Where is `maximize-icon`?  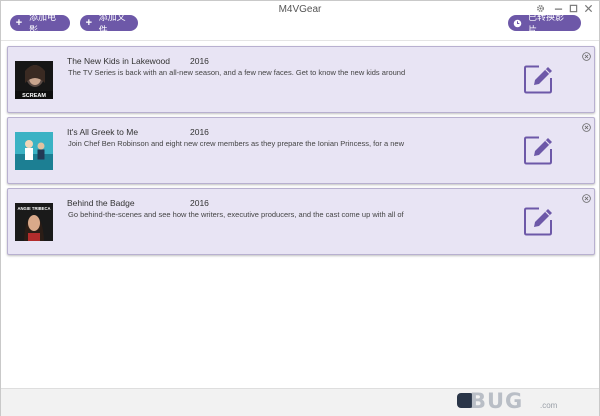
maximize-icon is located at coordinates (573, 9).